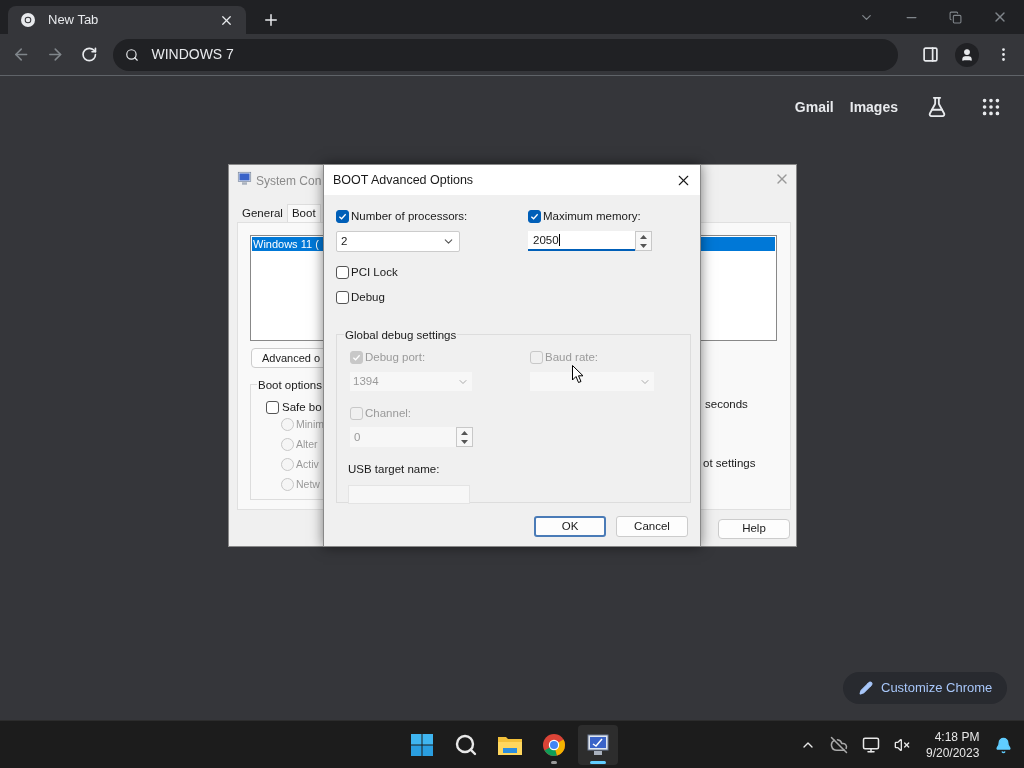  I want to click on new-tab-icon, so click(271, 20).